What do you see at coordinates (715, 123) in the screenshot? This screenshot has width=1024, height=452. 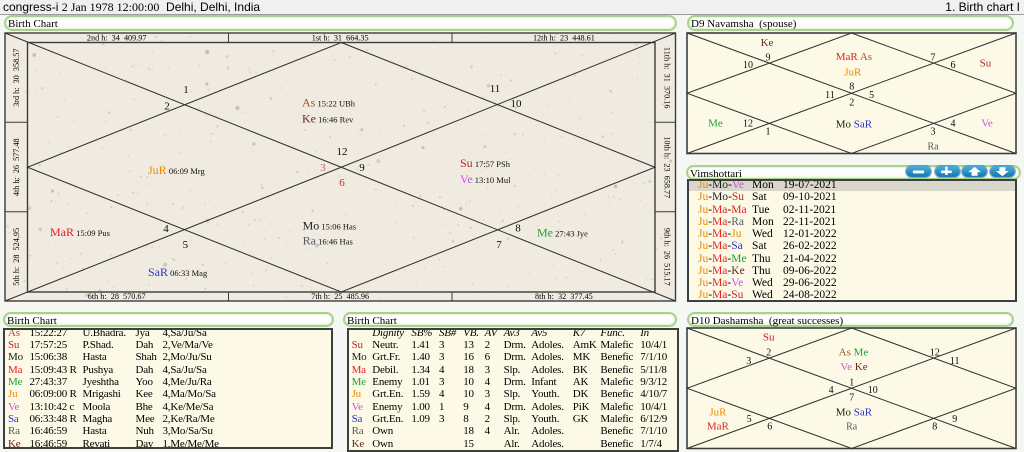 I see `svg-text: Me` at bounding box center [715, 123].